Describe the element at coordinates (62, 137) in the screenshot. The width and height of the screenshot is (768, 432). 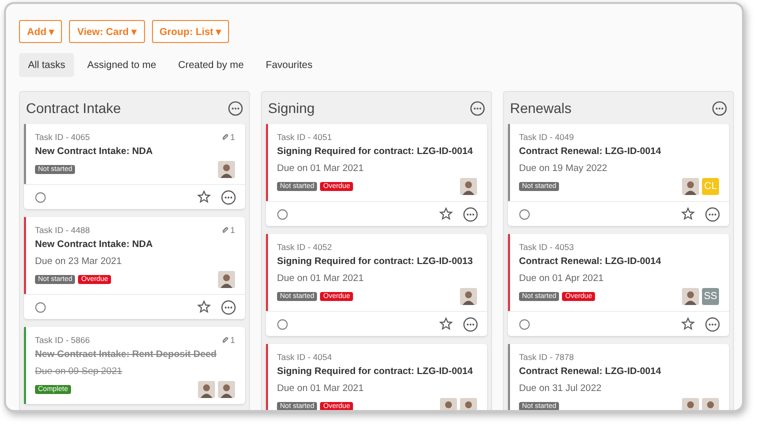
I see `task-id: Task ID - 4065` at that location.